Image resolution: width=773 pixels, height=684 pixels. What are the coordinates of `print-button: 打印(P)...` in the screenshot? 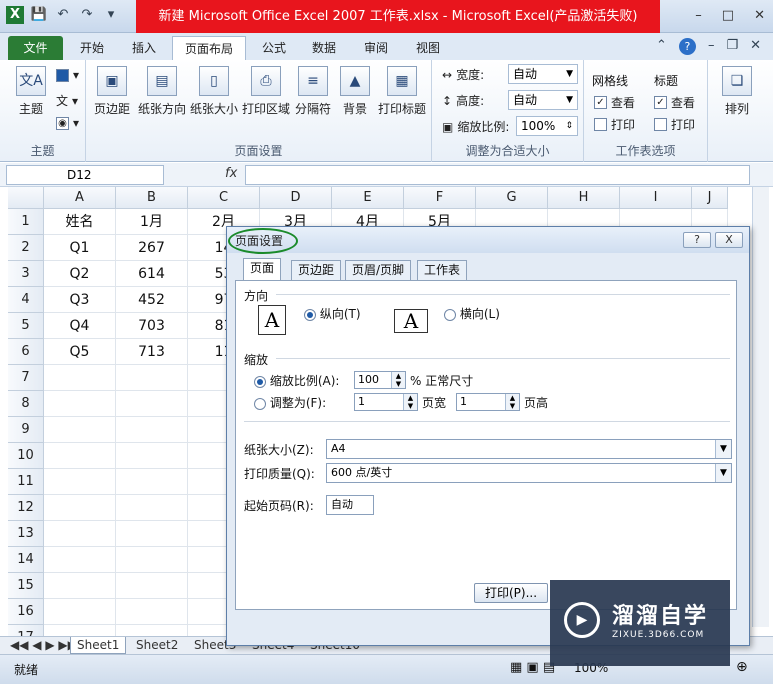 It's located at (511, 593).